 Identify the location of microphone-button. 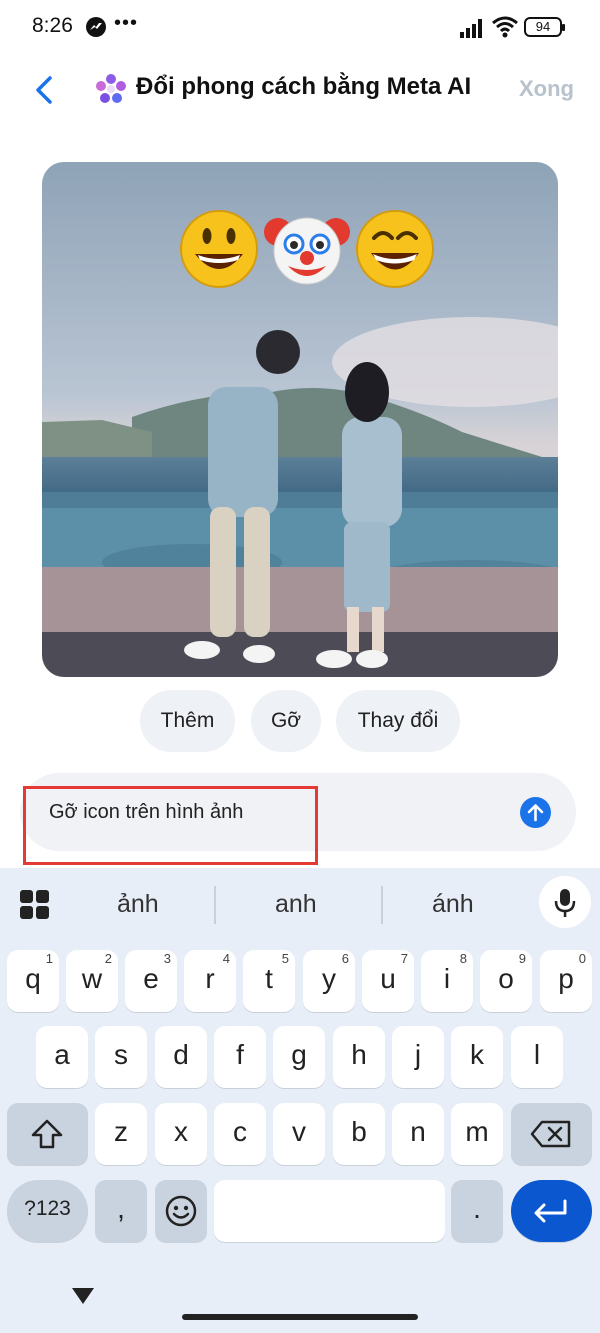
(565, 902).